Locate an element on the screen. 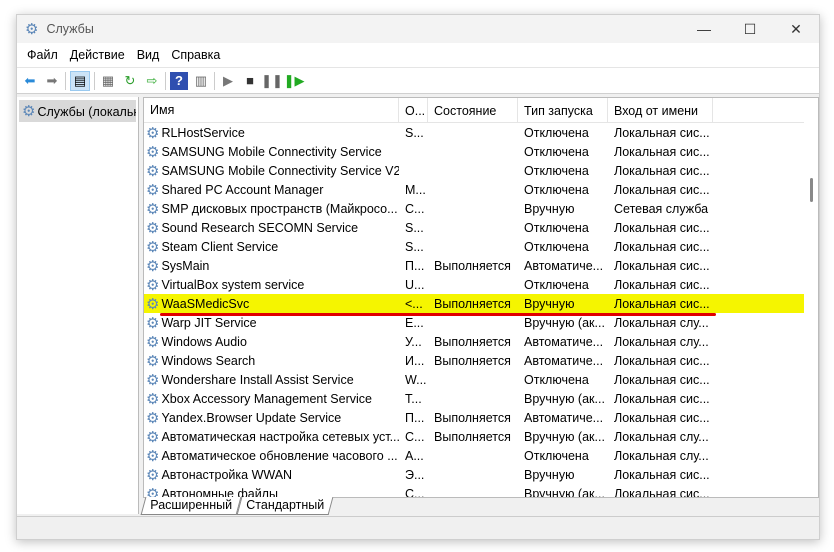 Image resolution: width=834 pixels, height=552 pixels. tree-item-services-local: ⚙Службы (локальные) is located at coordinates (77, 111).